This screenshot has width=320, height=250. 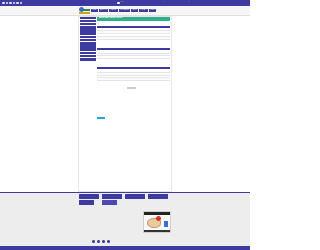 I want to click on site-logo, so click(x=84, y=10).